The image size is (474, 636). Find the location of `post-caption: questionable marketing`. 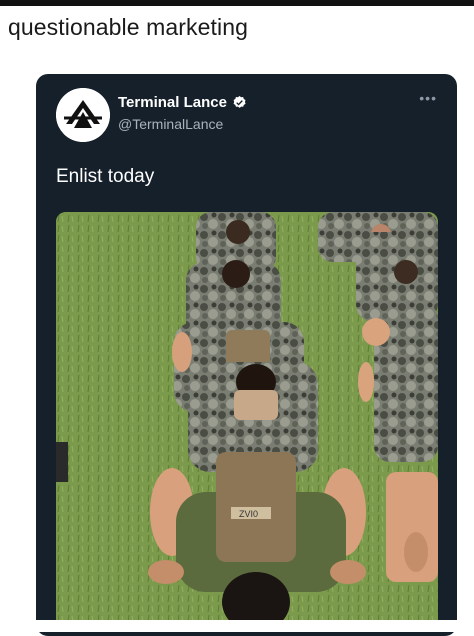

post-caption: questionable marketing is located at coordinates (128, 27).